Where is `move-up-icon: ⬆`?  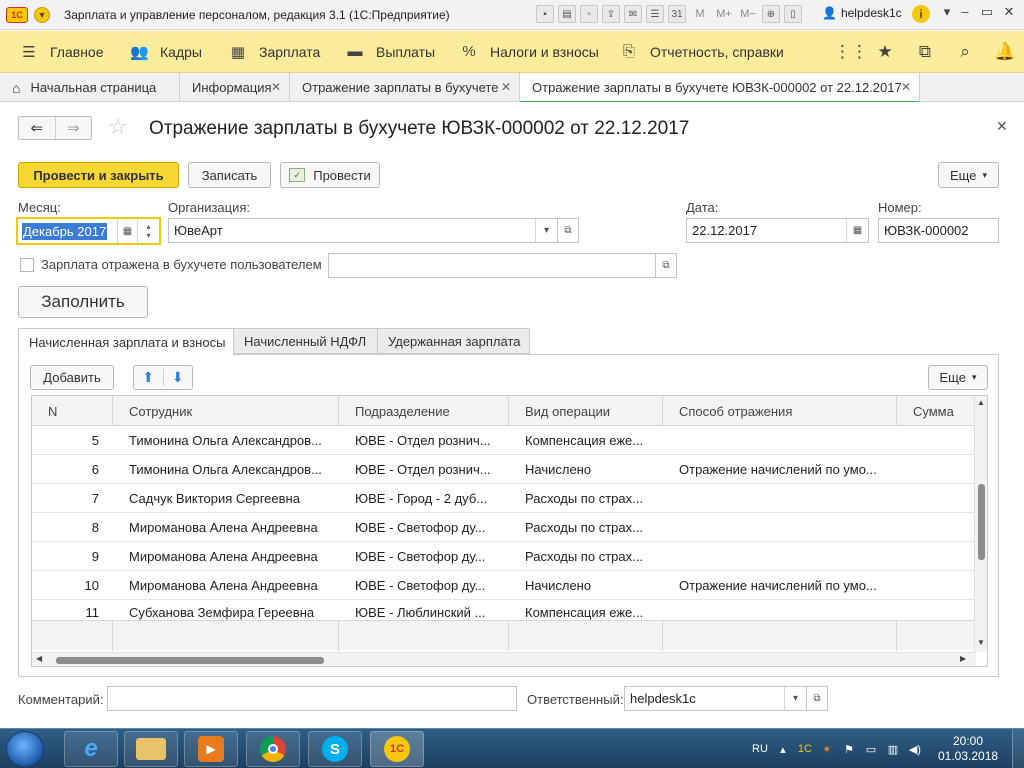 move-up-icon: ⬆ is located at coordinates (148, 377).